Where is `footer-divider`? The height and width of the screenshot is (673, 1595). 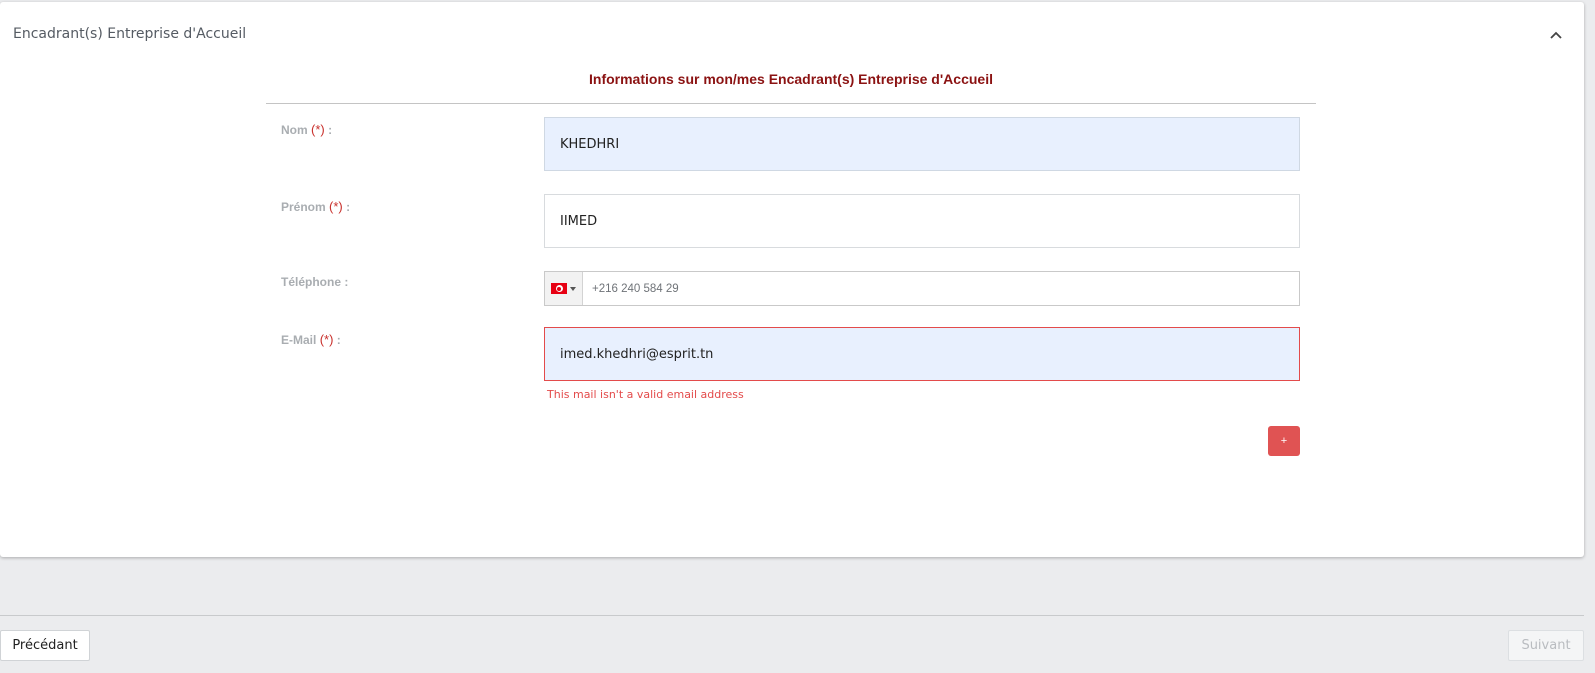 footer-divider is located at coordinates (792, 615).